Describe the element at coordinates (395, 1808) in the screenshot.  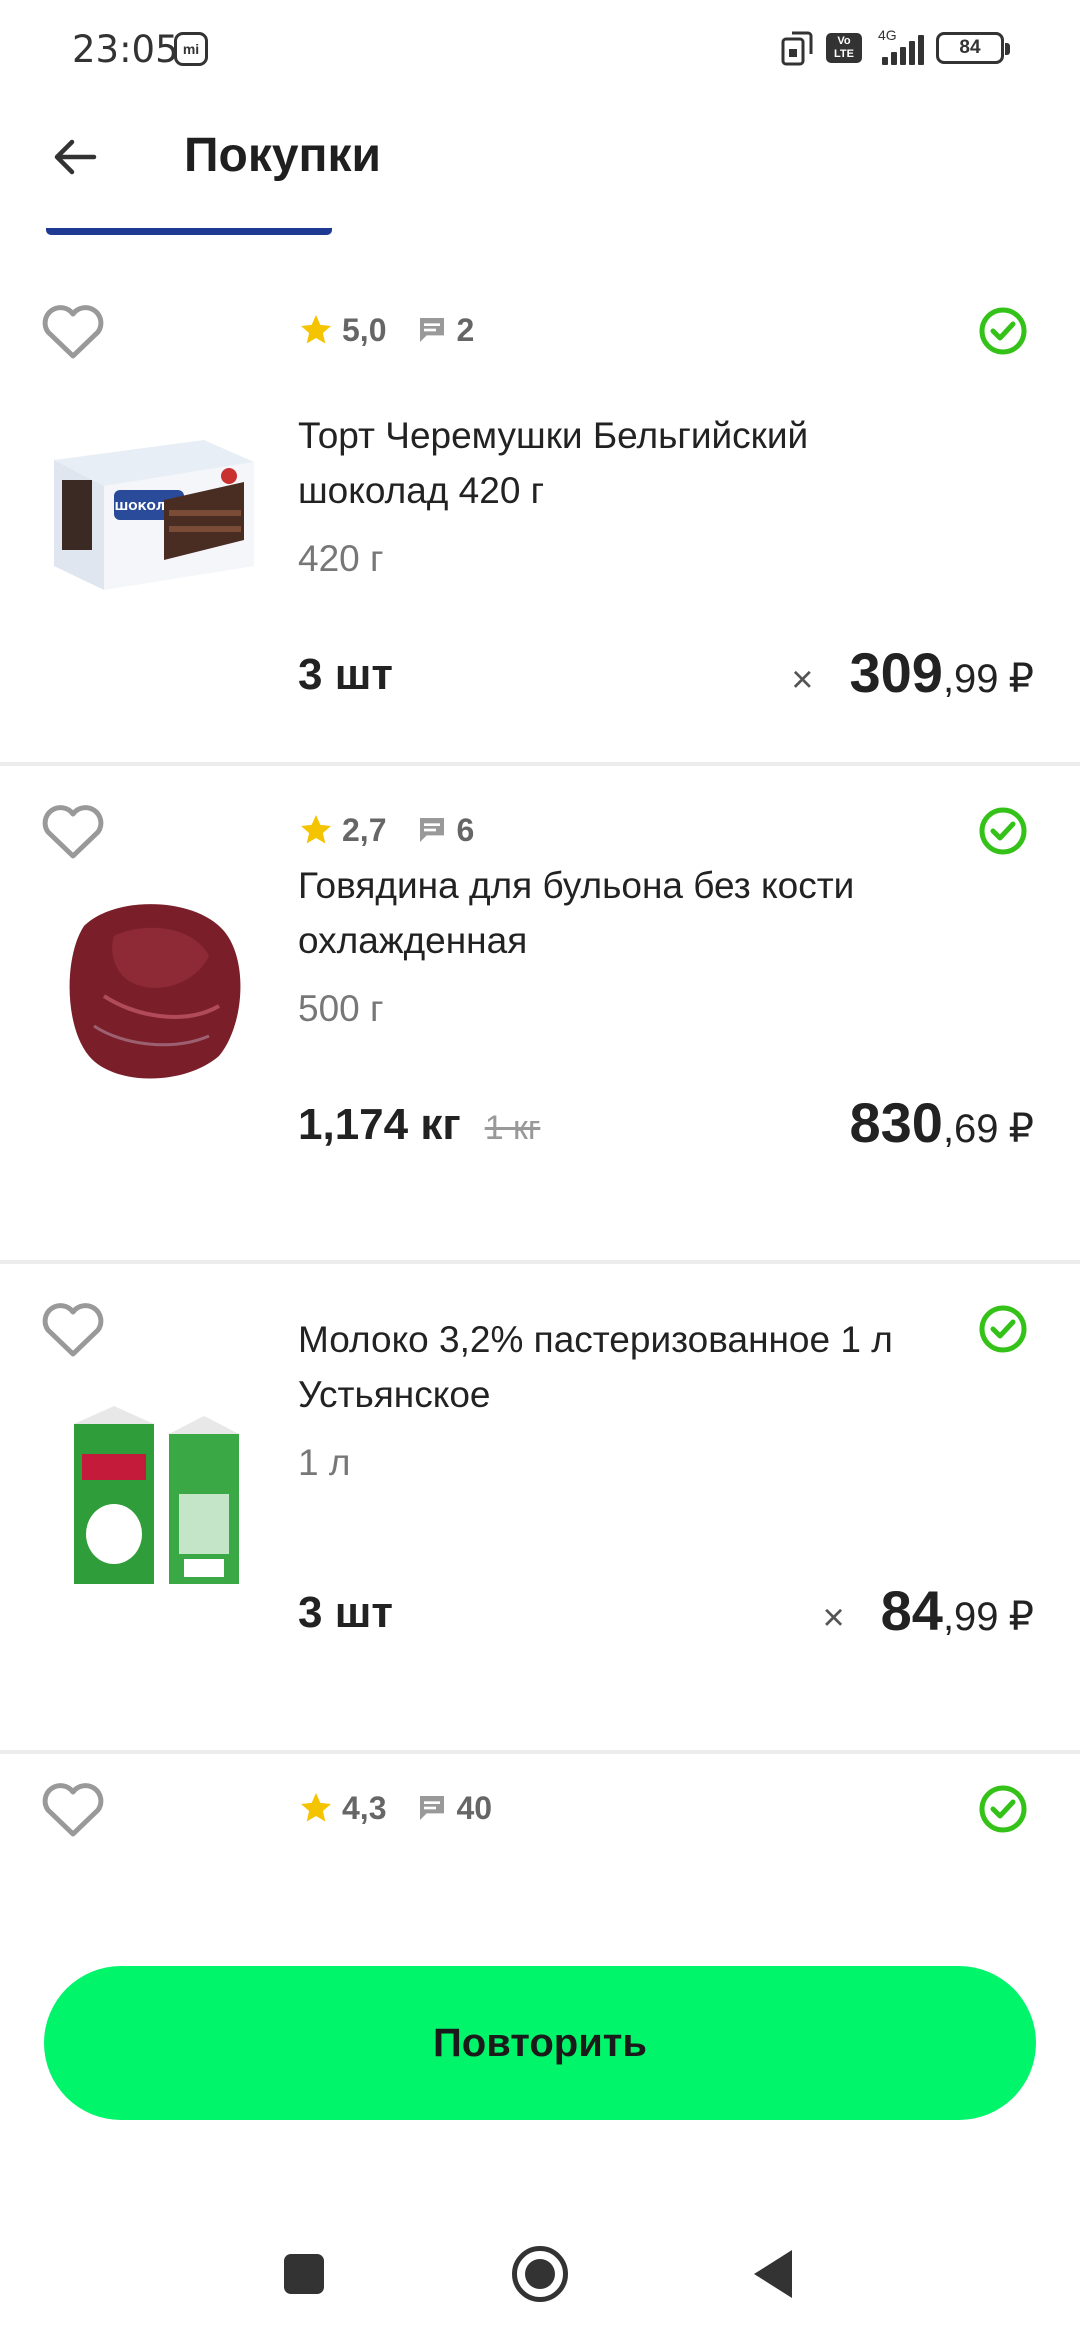
I see `rating: 4,3 40` at that location.